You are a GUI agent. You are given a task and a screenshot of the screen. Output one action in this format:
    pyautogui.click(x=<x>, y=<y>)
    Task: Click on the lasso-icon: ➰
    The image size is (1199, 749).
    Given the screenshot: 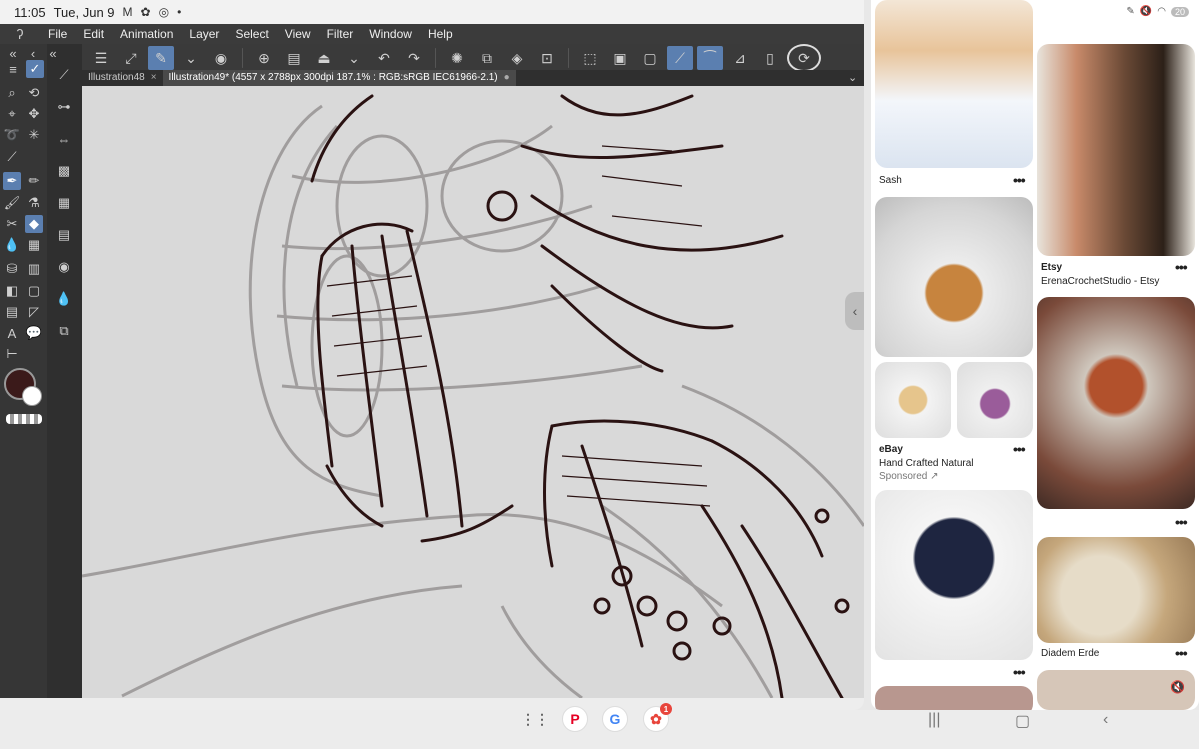 What is the action you would take?
    pyautogui.click(x=12, y=135)
    